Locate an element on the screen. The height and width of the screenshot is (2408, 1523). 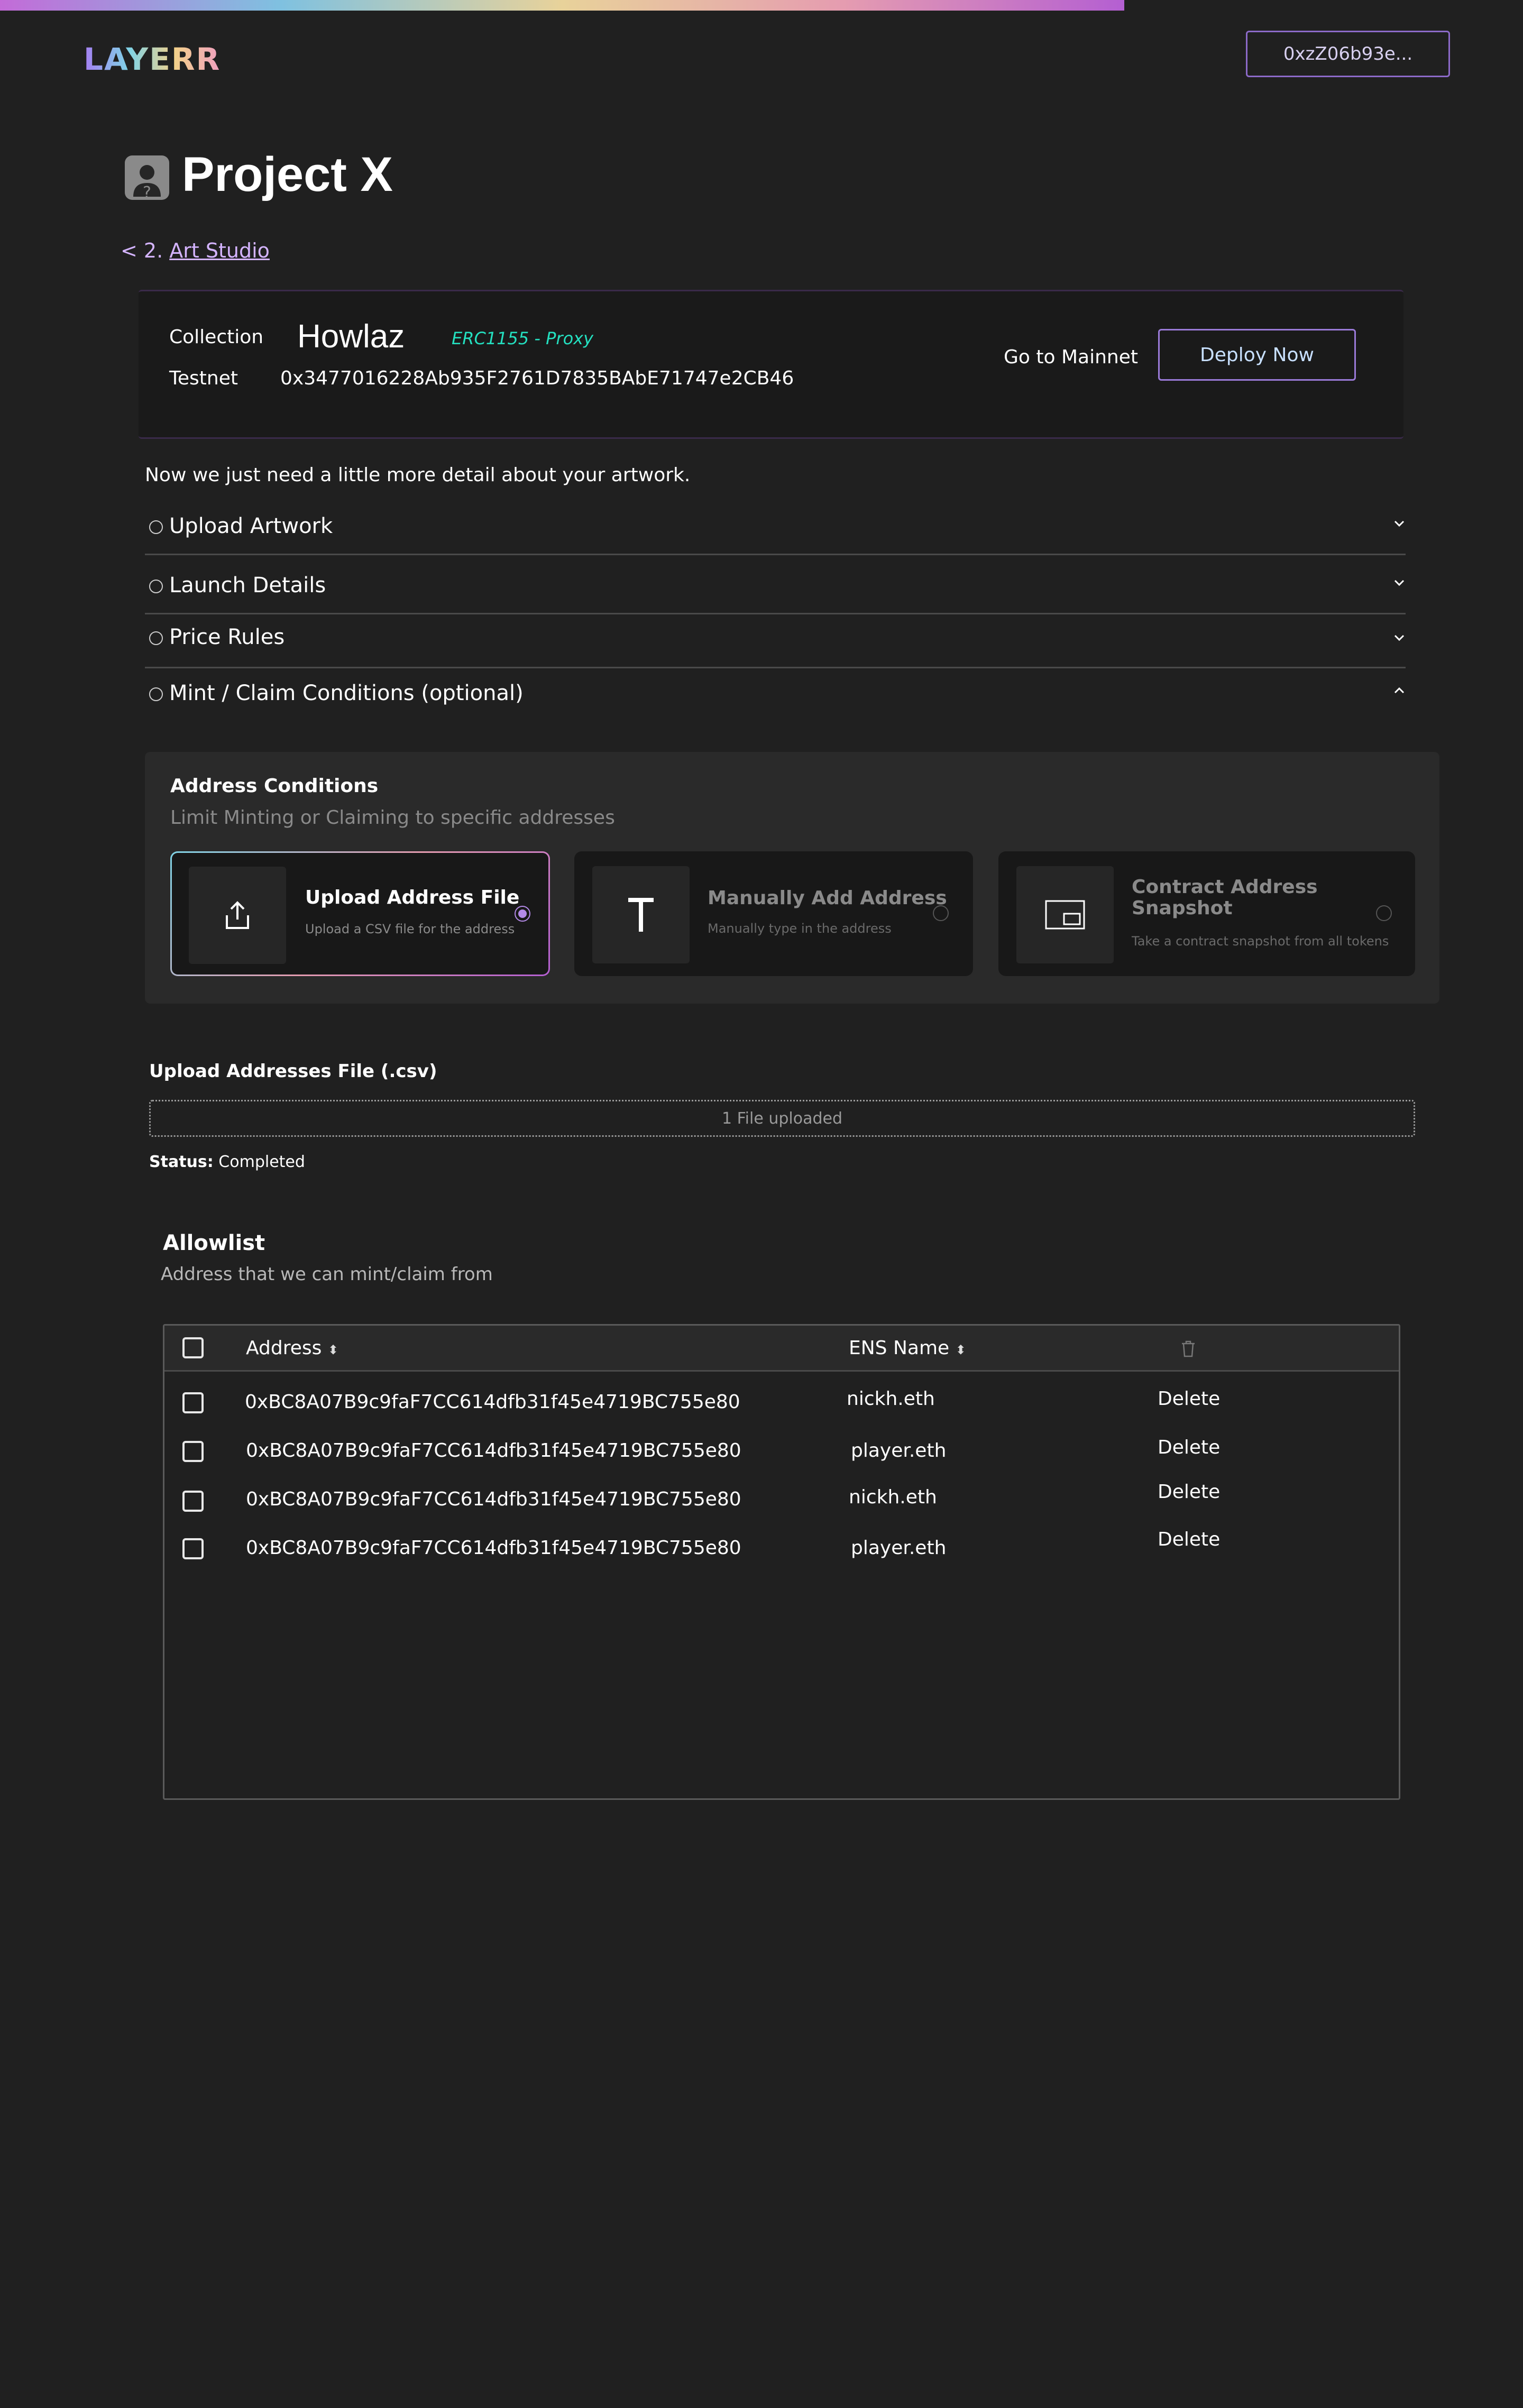
option-title: Manually Add Address is located at coordinates (827, 898).